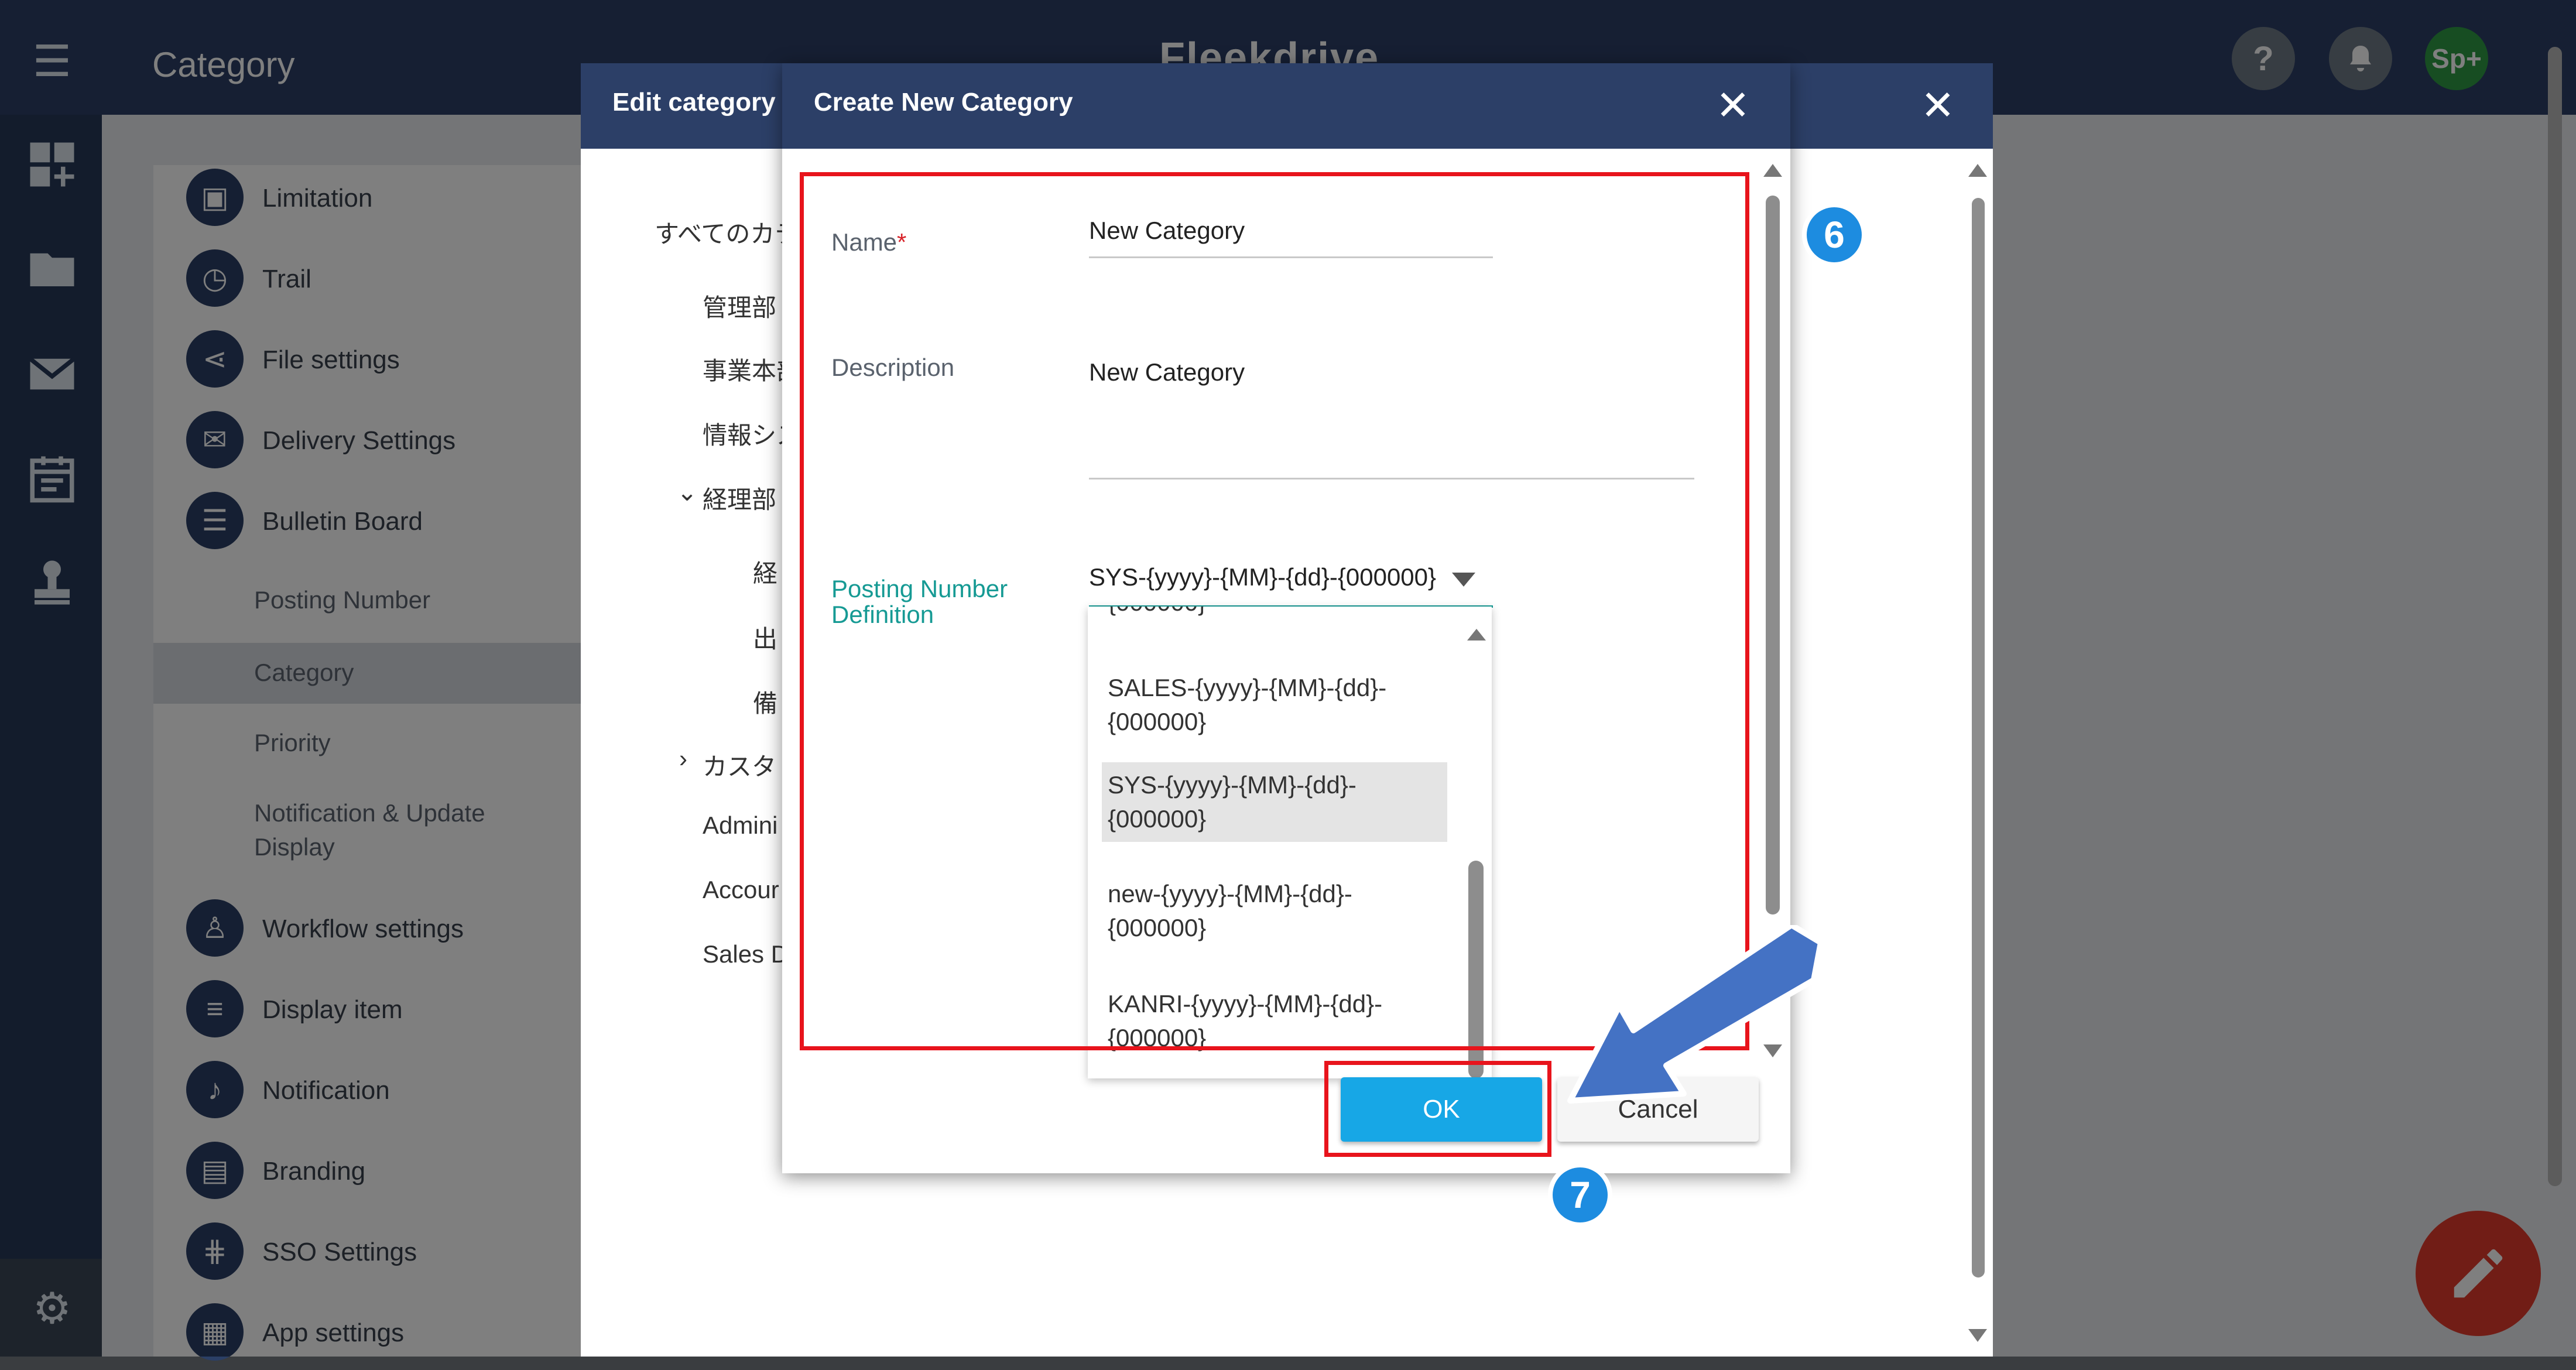 The width and height of the screenshot is (2576, 1370). What do you see at coordinates (1773, 555) in the screenshot?
I see `dialog-scrollbar` at bounding box center [1773, 555].